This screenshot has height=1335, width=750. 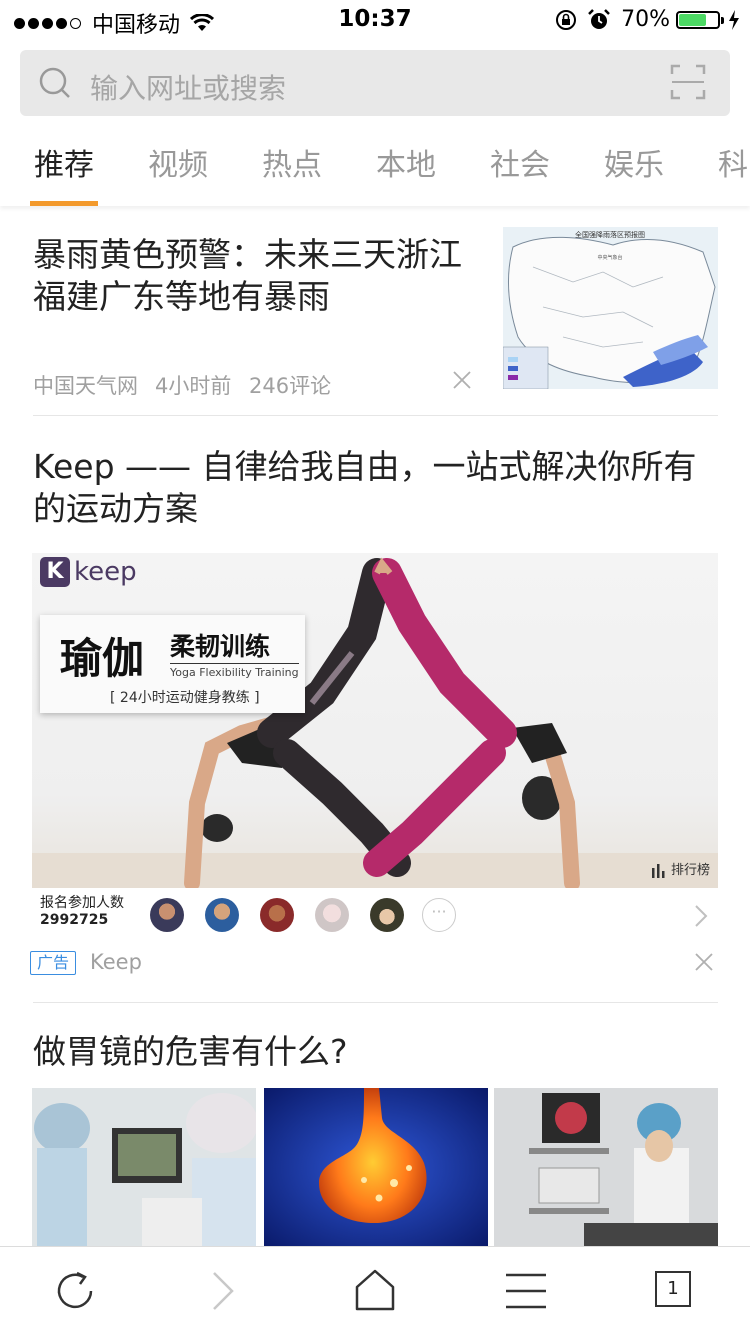 I want to click on tab-tech: 科, so click(x=733, y=162).